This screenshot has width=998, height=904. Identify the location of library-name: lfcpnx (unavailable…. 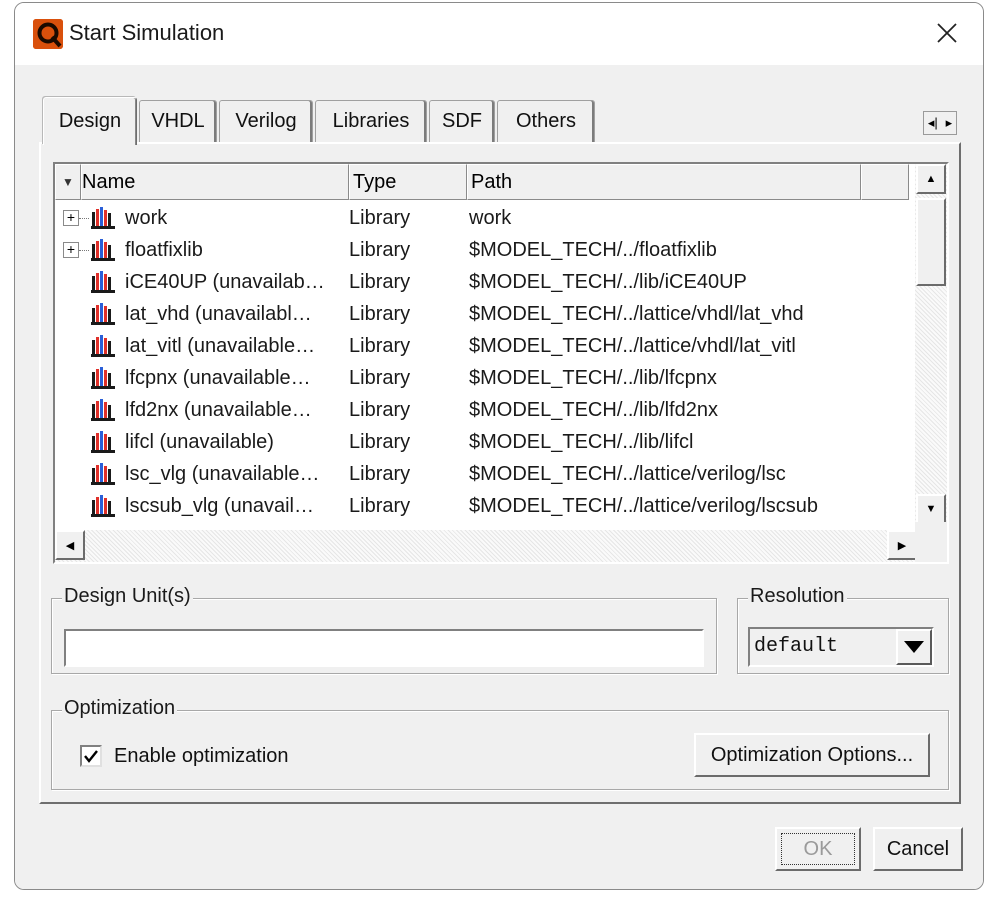
(218, 377).